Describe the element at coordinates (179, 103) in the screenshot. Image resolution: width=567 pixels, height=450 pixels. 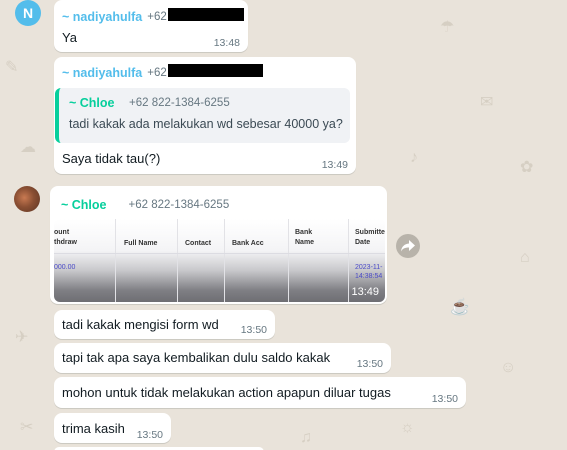
I see `quoted-sender-phone: +62 822-1384-6255` at that location.